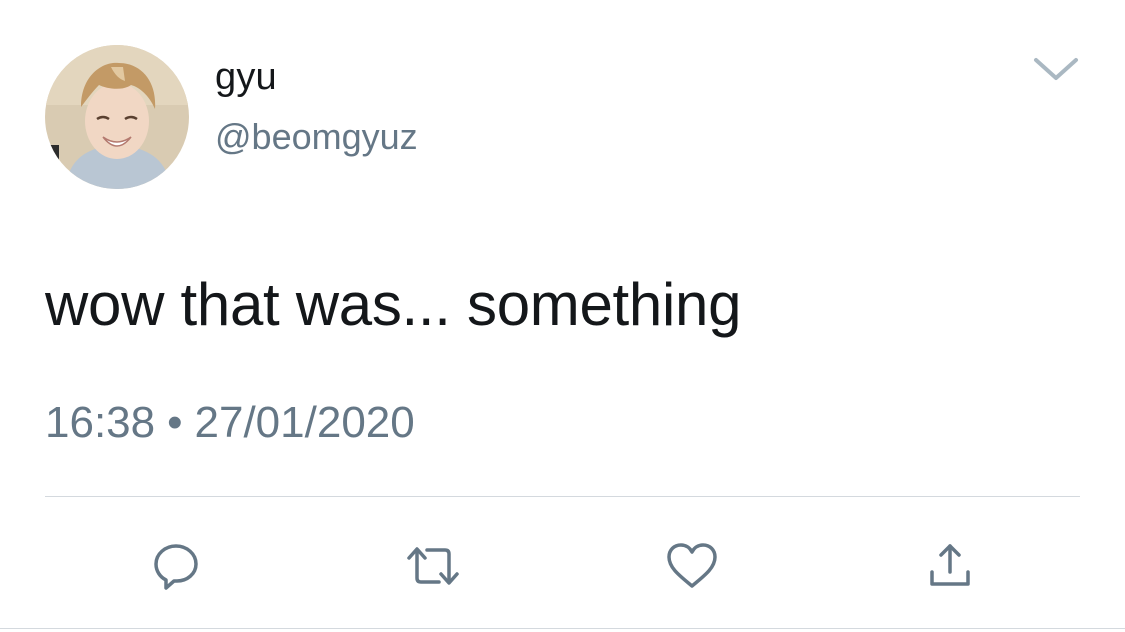 Image resolution: width=1125 pixels, height=632 pixels. I want to click on author-handle: @beomgyuz, so click(316, 137).